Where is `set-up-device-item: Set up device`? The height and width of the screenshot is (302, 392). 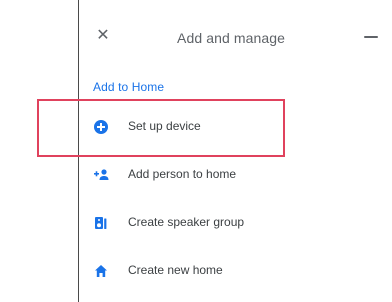 set-up-device-item: Set up device is located at coordinates (235, 127).